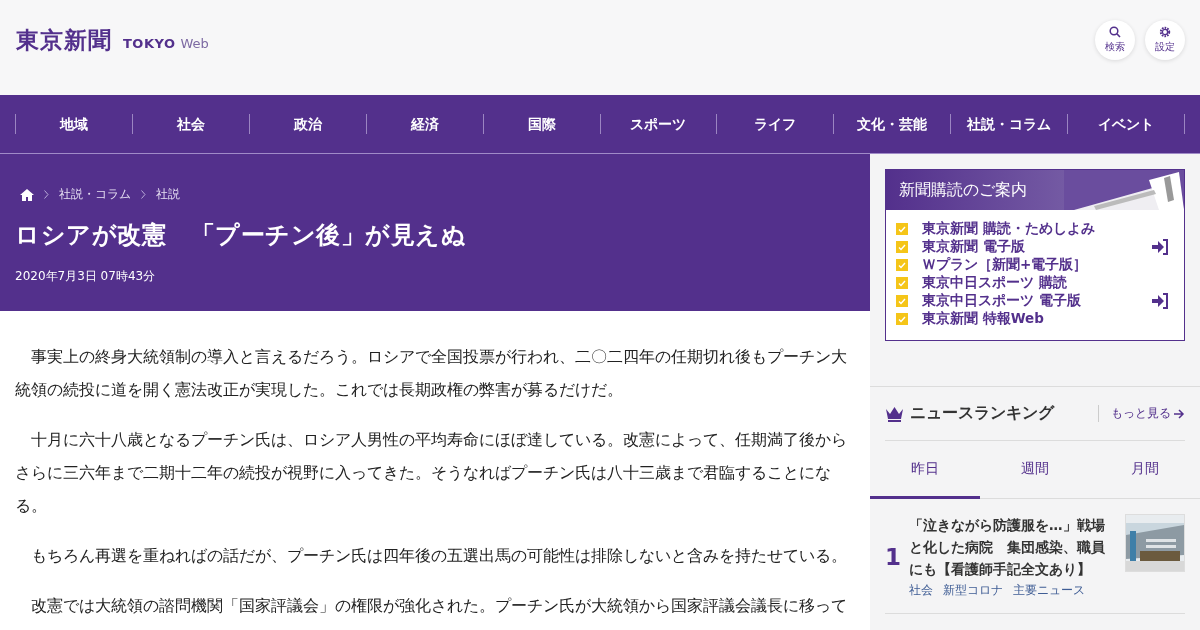  I want to click on logo: 東京新聞, so click(64, 40).